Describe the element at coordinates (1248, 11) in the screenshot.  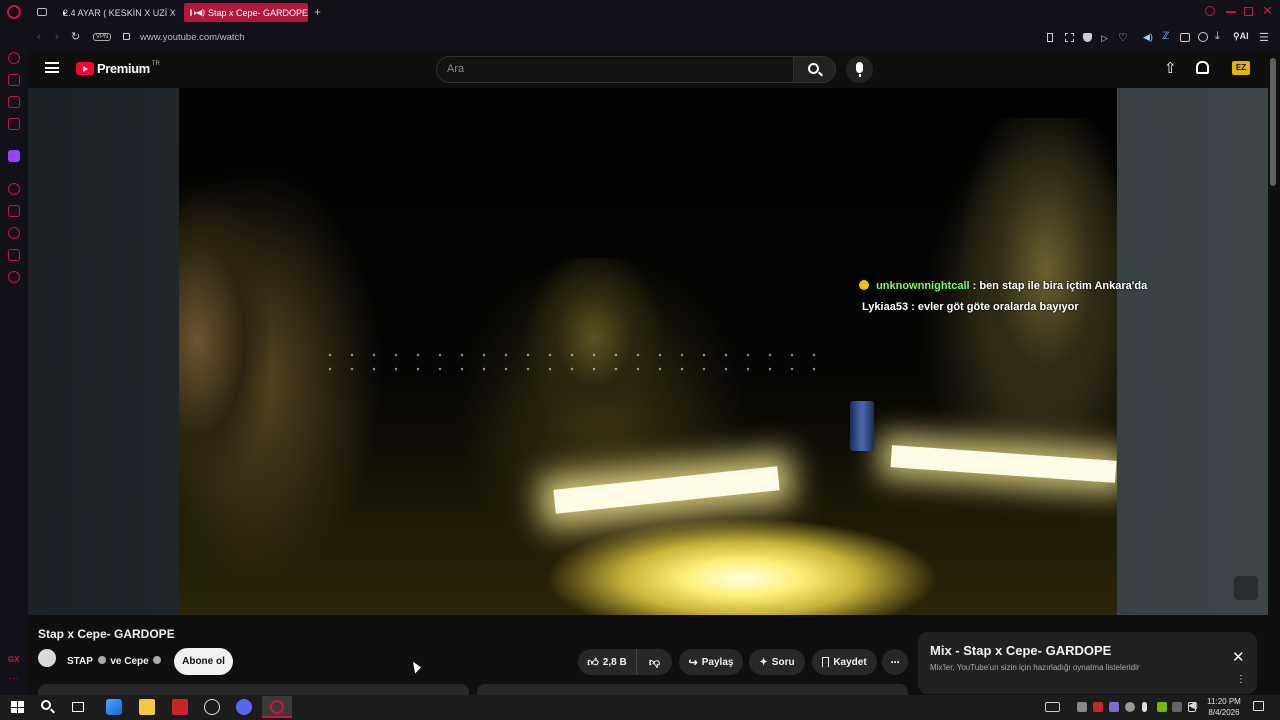
I see `maximize-button` at that location.